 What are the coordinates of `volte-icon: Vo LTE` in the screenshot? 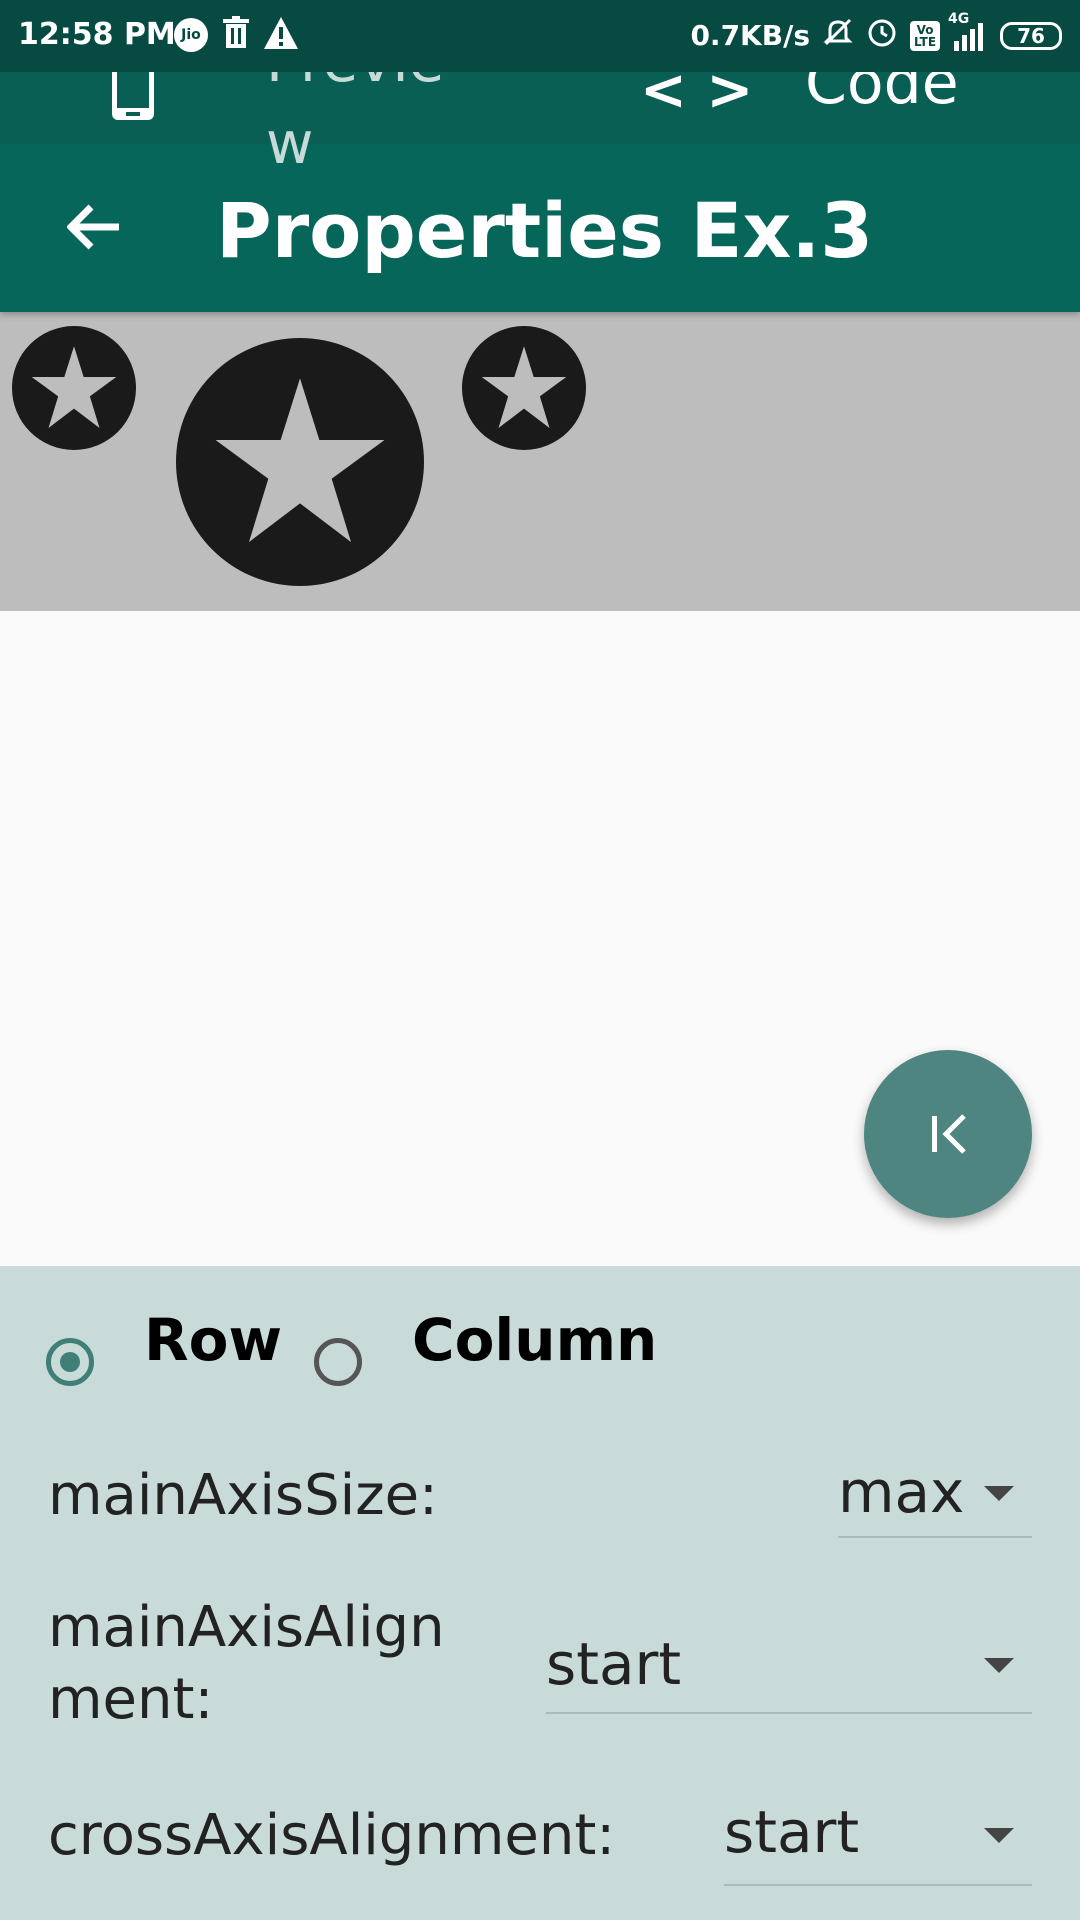 It's located at (925, 35).